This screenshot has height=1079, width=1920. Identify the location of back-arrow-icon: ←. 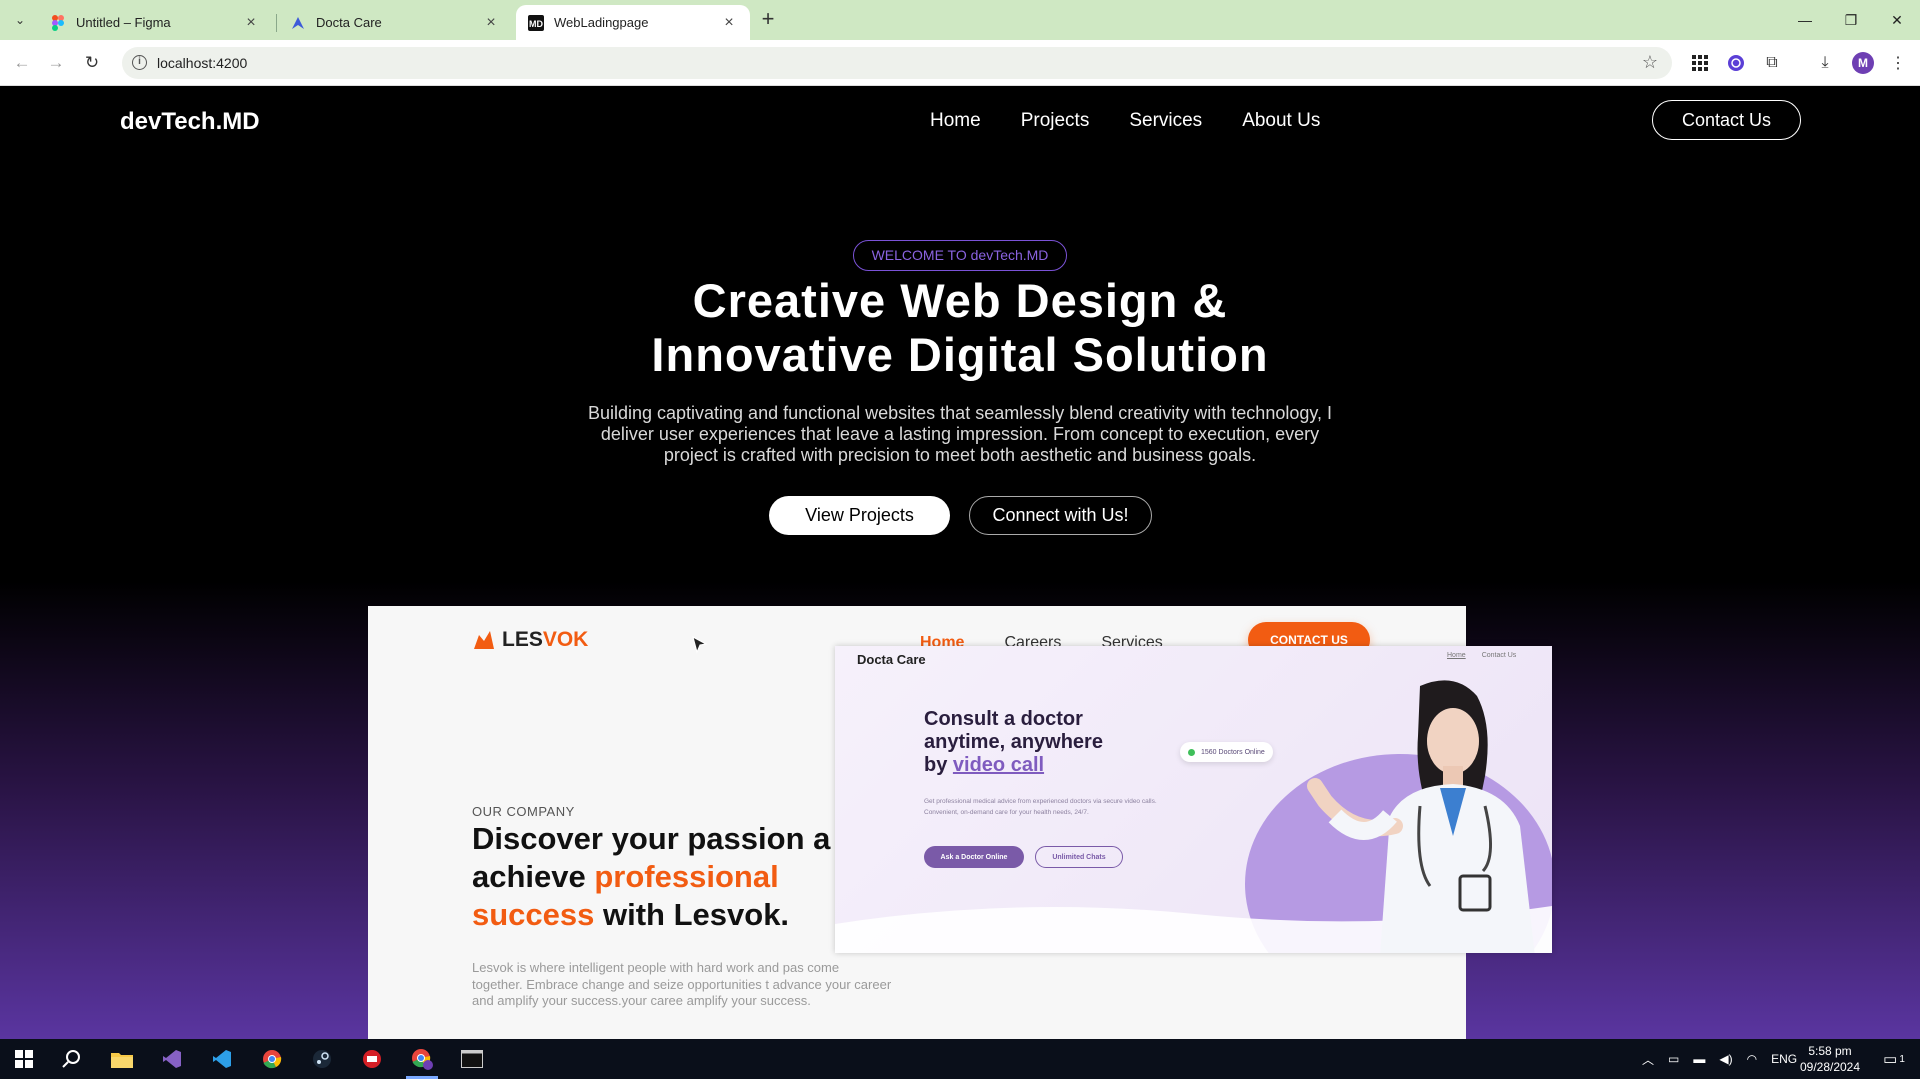
(22, 63).